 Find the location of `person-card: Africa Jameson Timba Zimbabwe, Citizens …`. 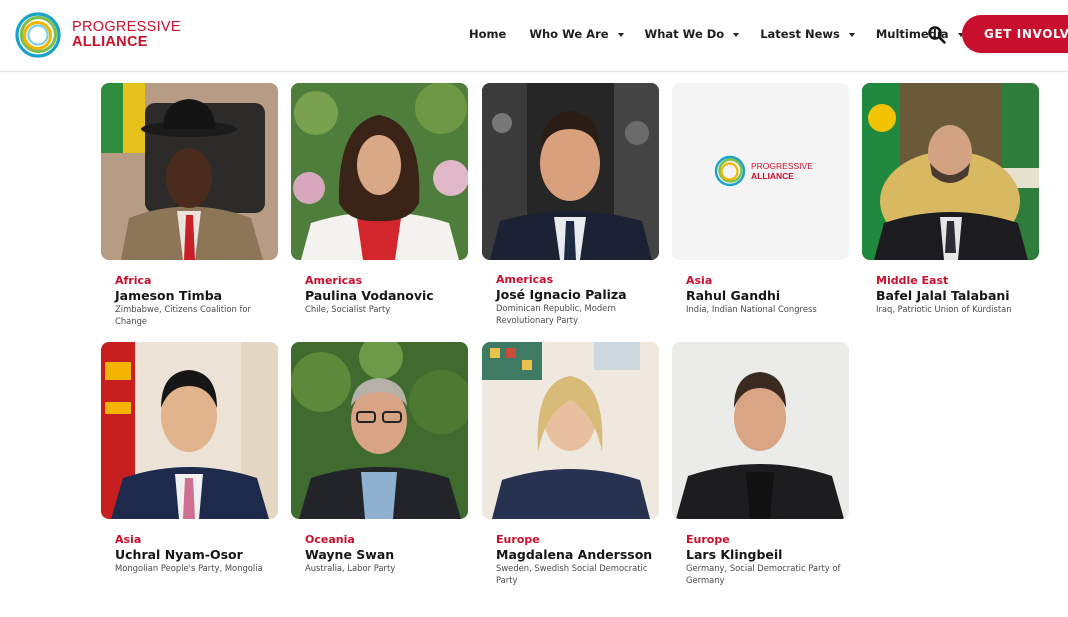

person-card: Africa Jameson Timba Zimbabwe, Citizens … is located at coordinates (190, 204).